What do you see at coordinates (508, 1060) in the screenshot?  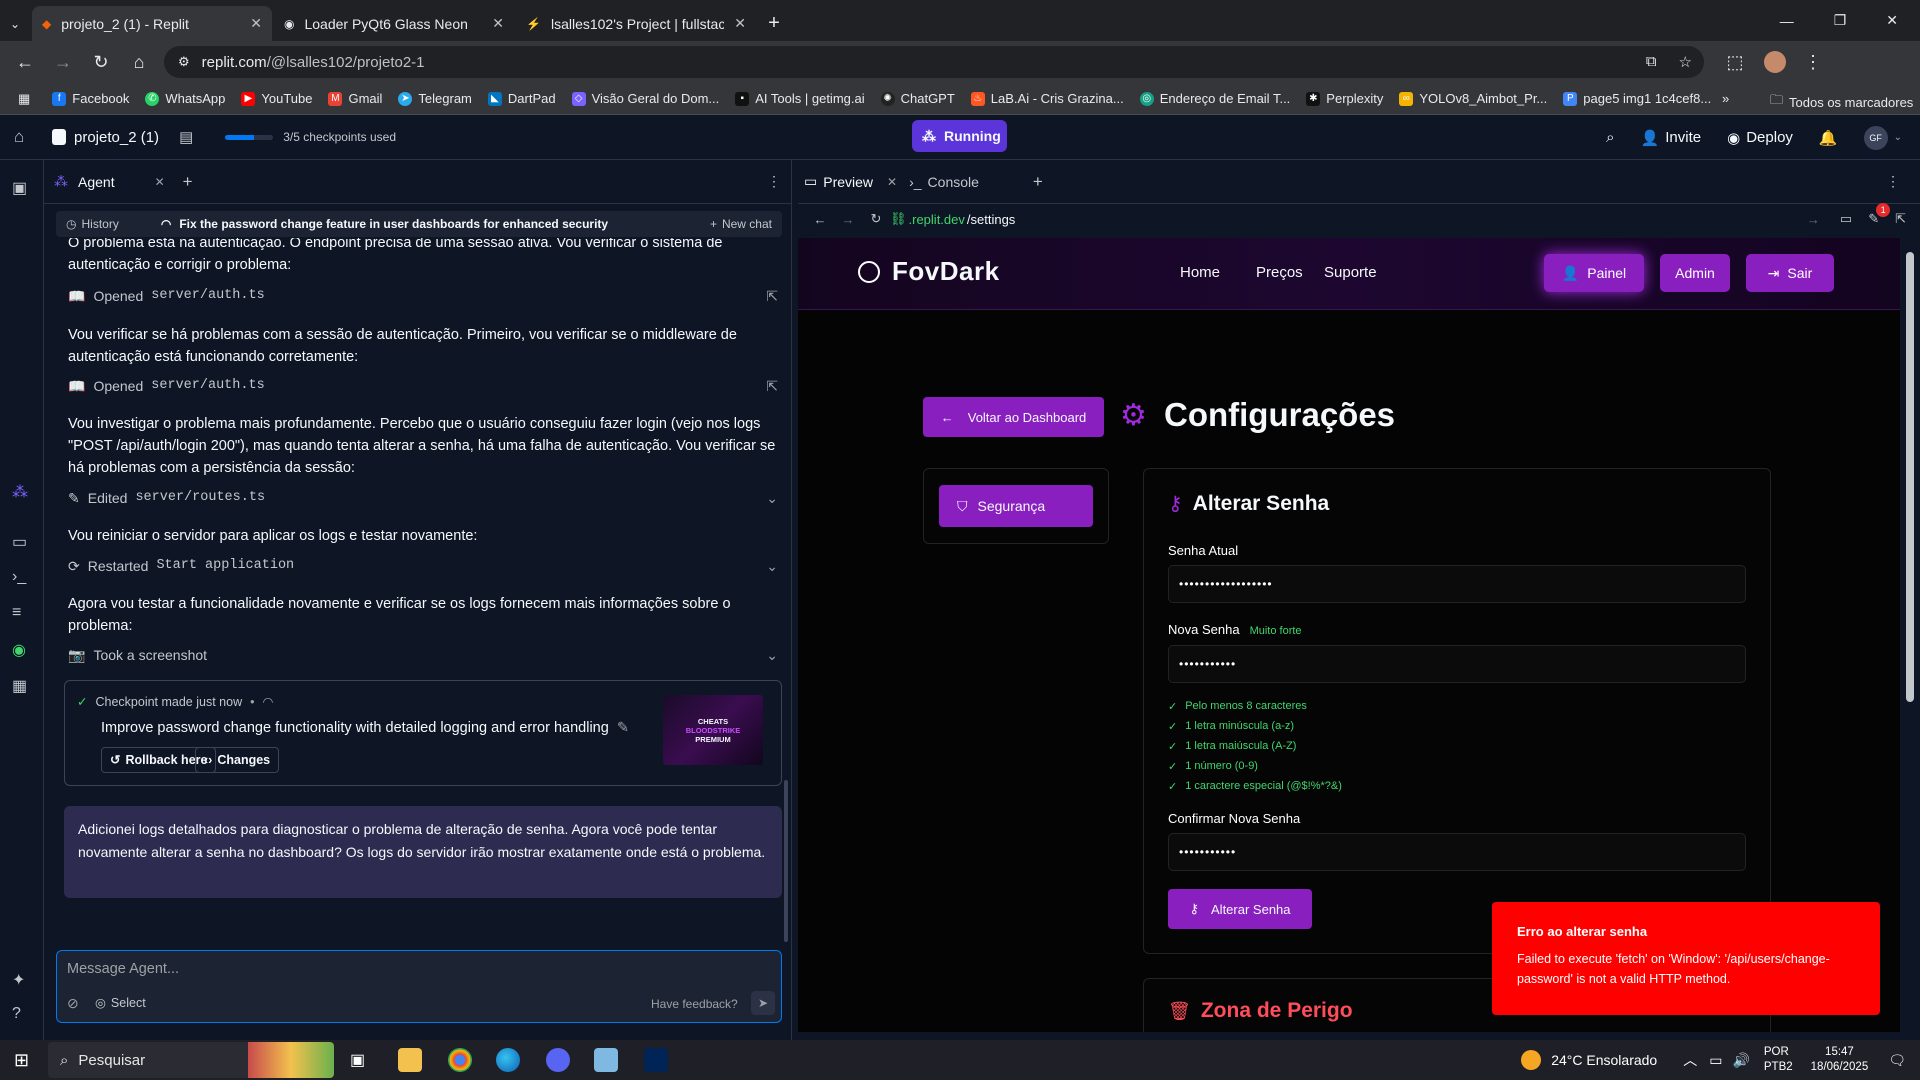 I see `edge-icon` at bounding box center [508, 1060].